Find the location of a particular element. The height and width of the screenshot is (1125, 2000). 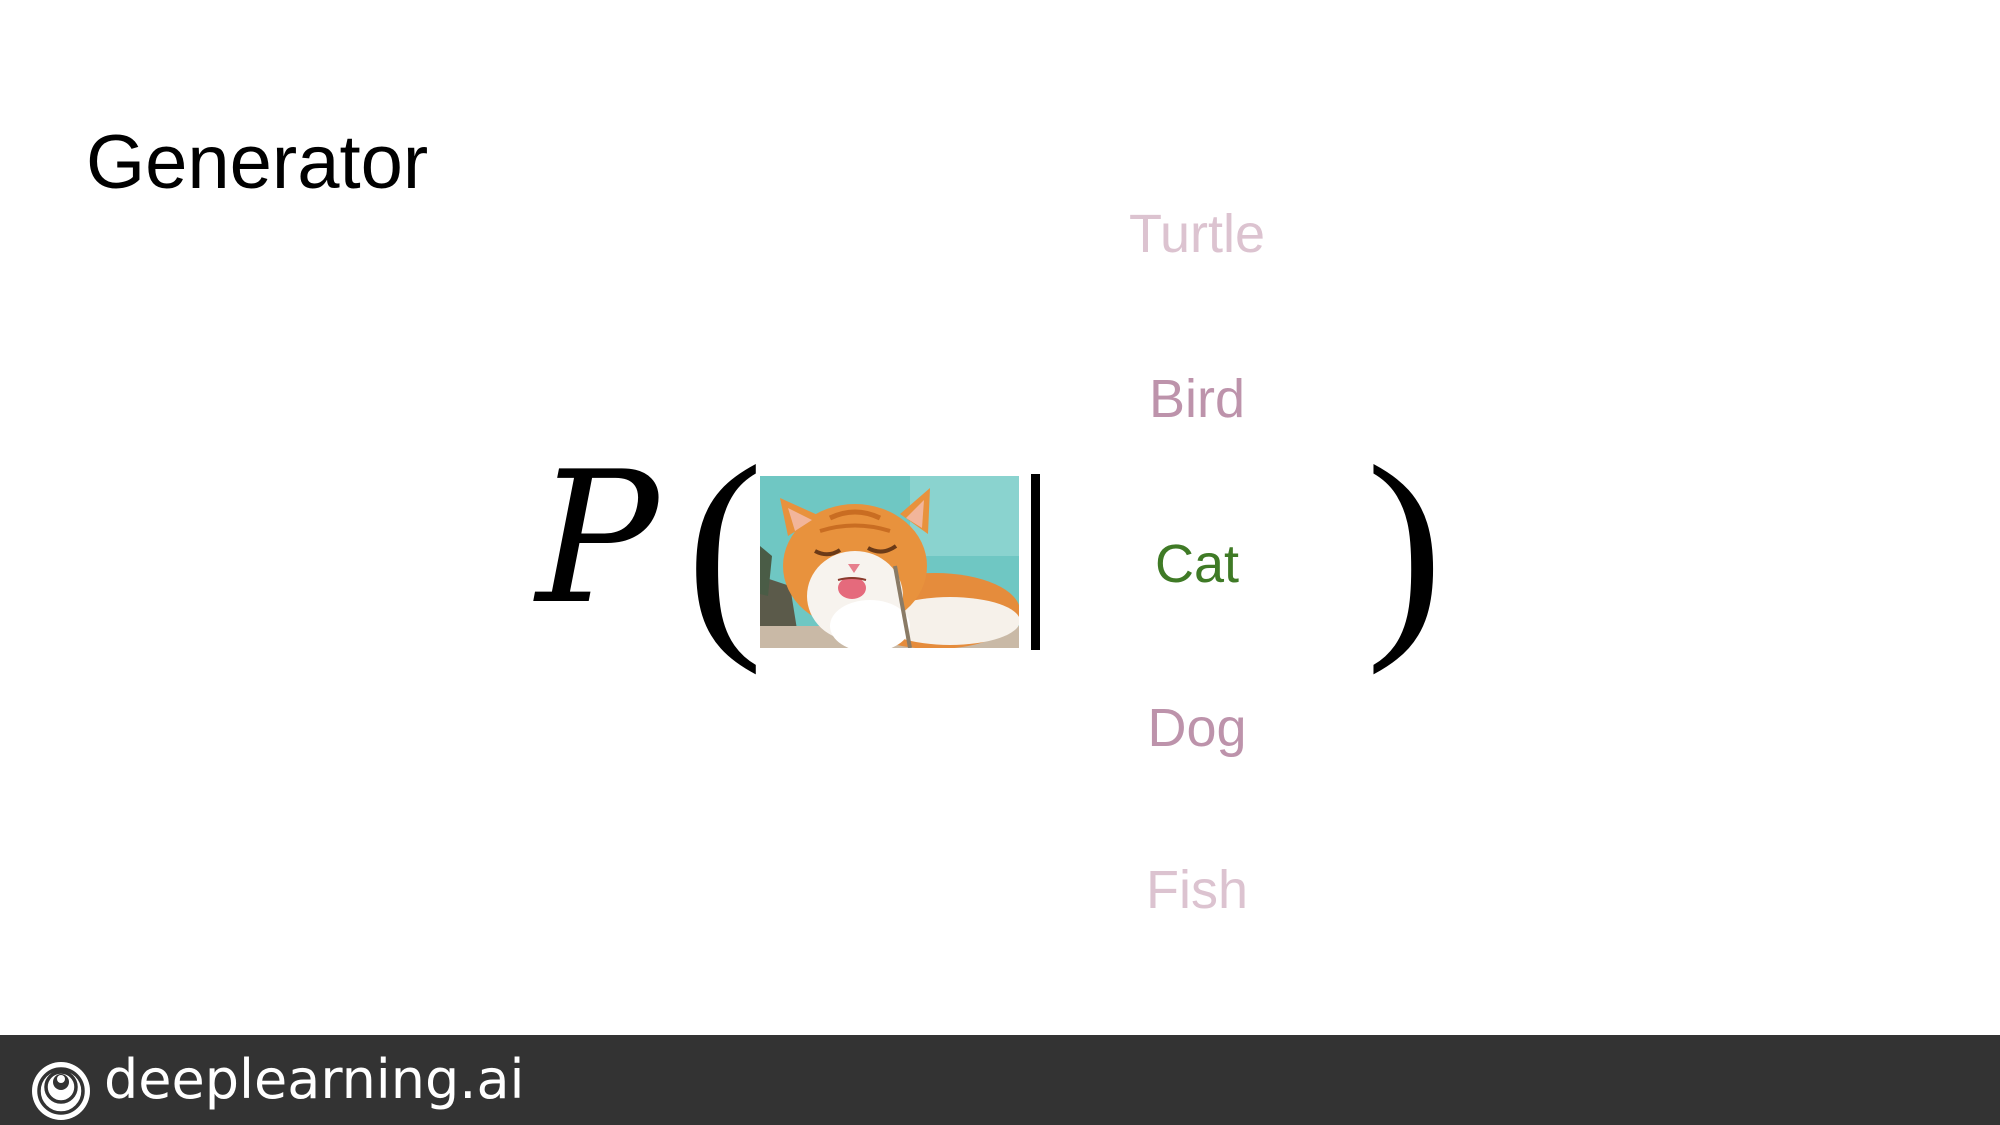

probability-symbol: P is located at coordinates (597, 538).